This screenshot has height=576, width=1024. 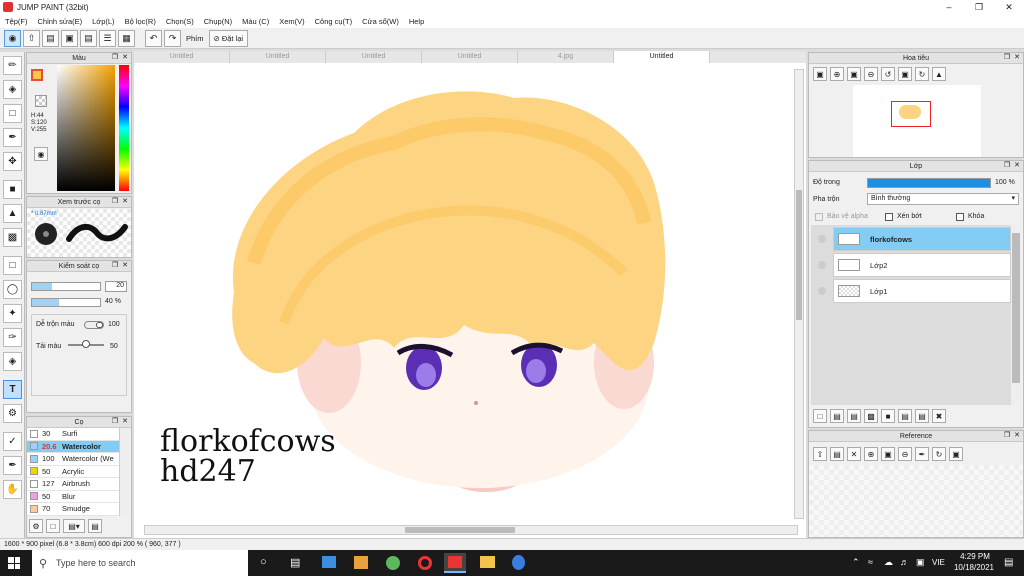 I want to click on saturation-value-field, so click(x=86, y=128).